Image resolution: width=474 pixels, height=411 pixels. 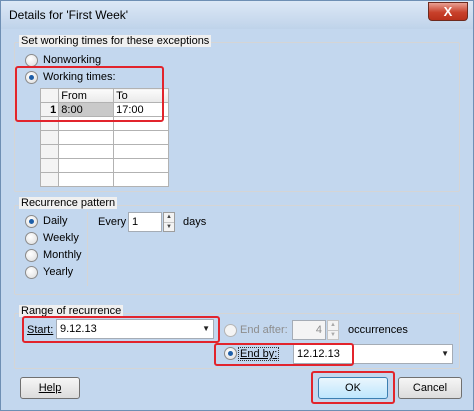 What do you see at coordinates (430, 388) in the screenshot?
I see `cancel-button: Cancel` at bounding box center [430, 388].